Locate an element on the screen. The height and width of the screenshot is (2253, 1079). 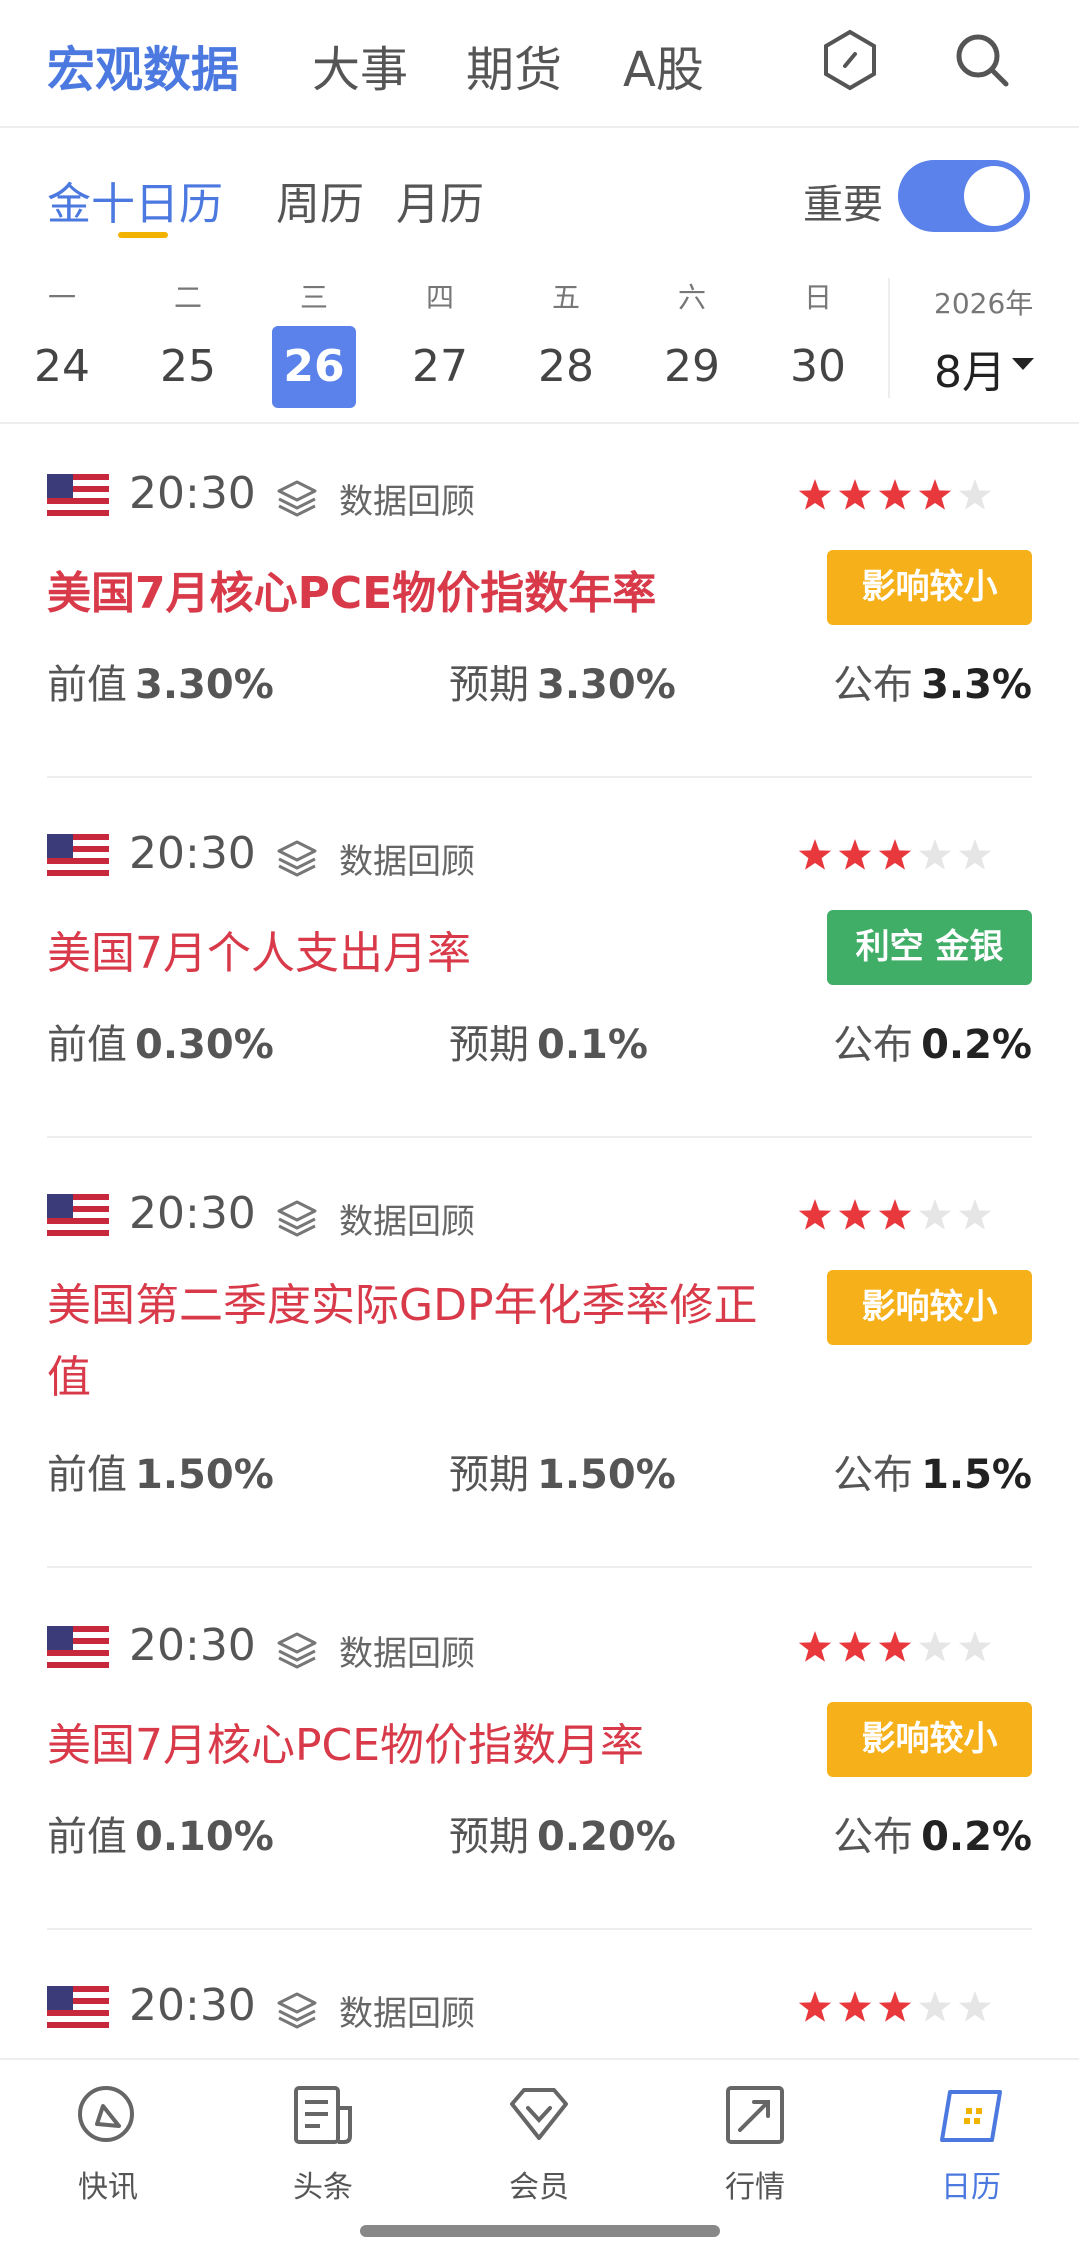
day-26: 三 26 is located at coordinates (314, 343).